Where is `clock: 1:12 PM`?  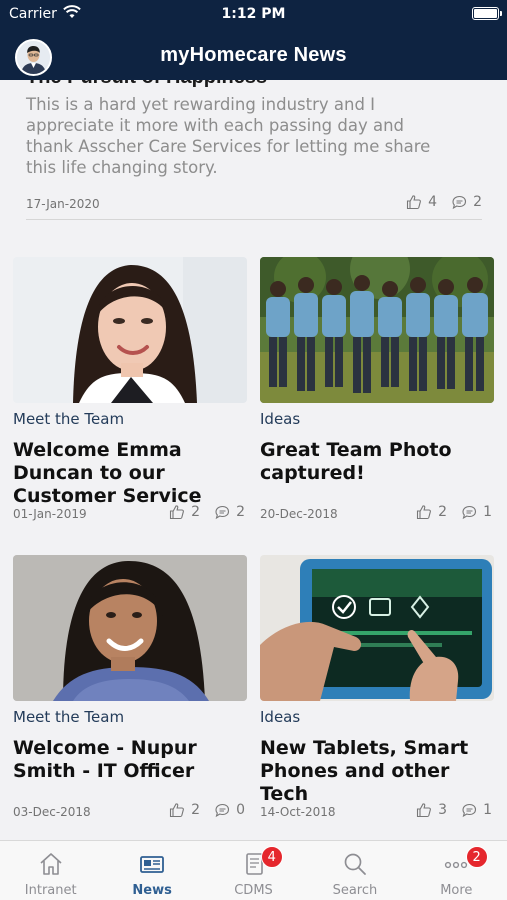
clock: 1:12 PM is located at coordinates (253, 14).